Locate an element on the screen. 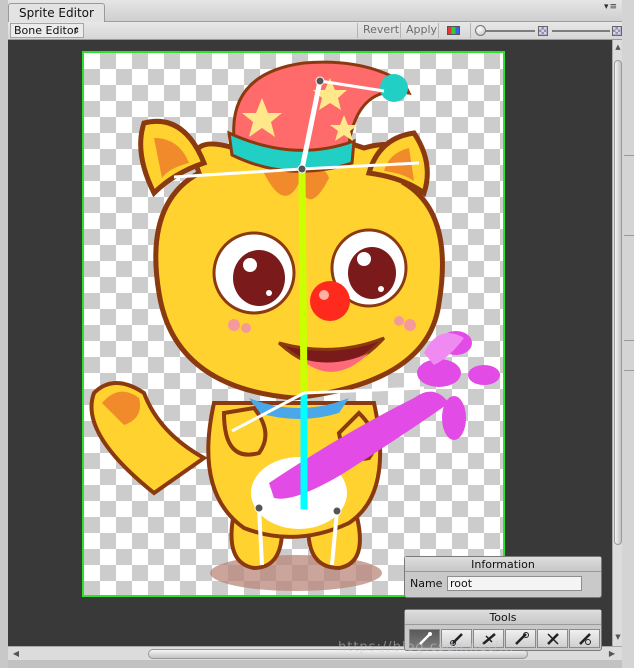  toolbar: Bone Editor ⇕ Revert Apply is located at coordinates (315, 31).